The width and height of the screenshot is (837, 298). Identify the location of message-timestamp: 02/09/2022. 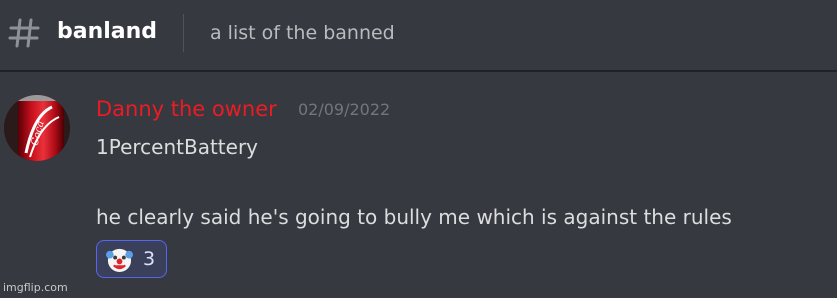
(344, 109).